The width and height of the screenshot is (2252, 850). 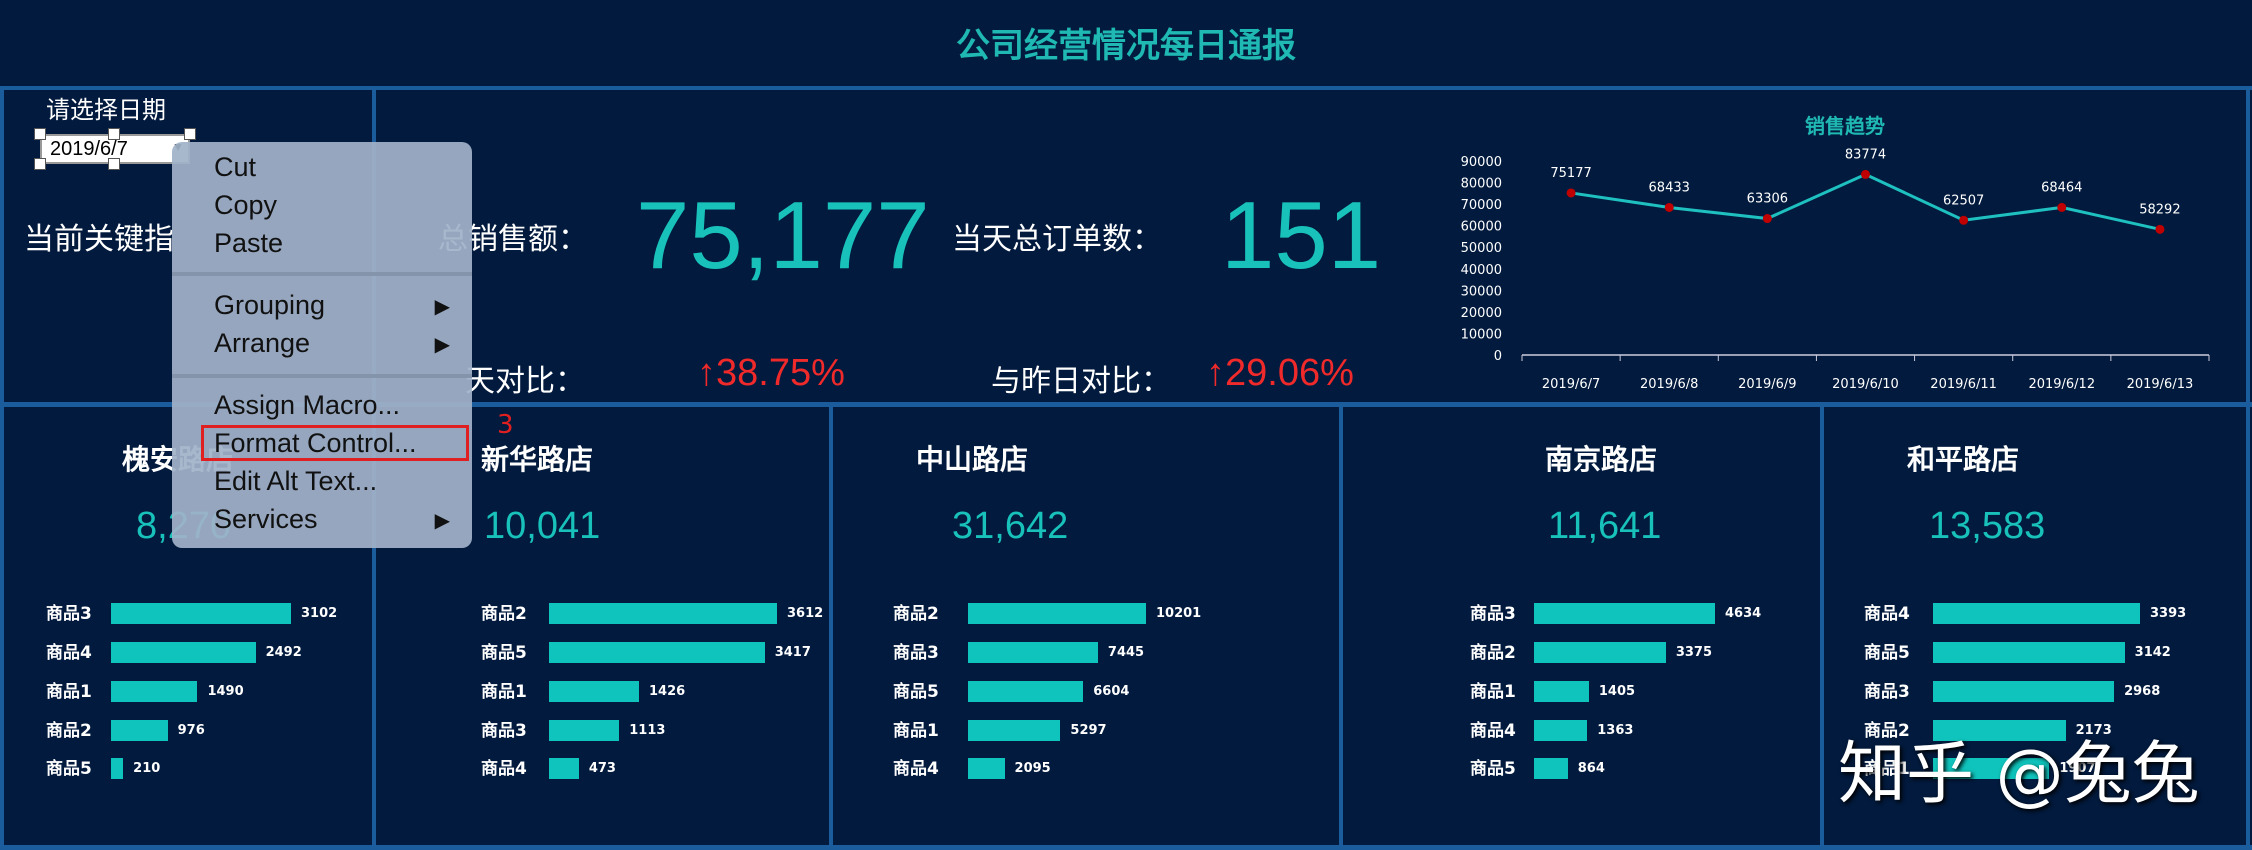 I want to click on product-value: 2095, so click(x=1032, y=768).